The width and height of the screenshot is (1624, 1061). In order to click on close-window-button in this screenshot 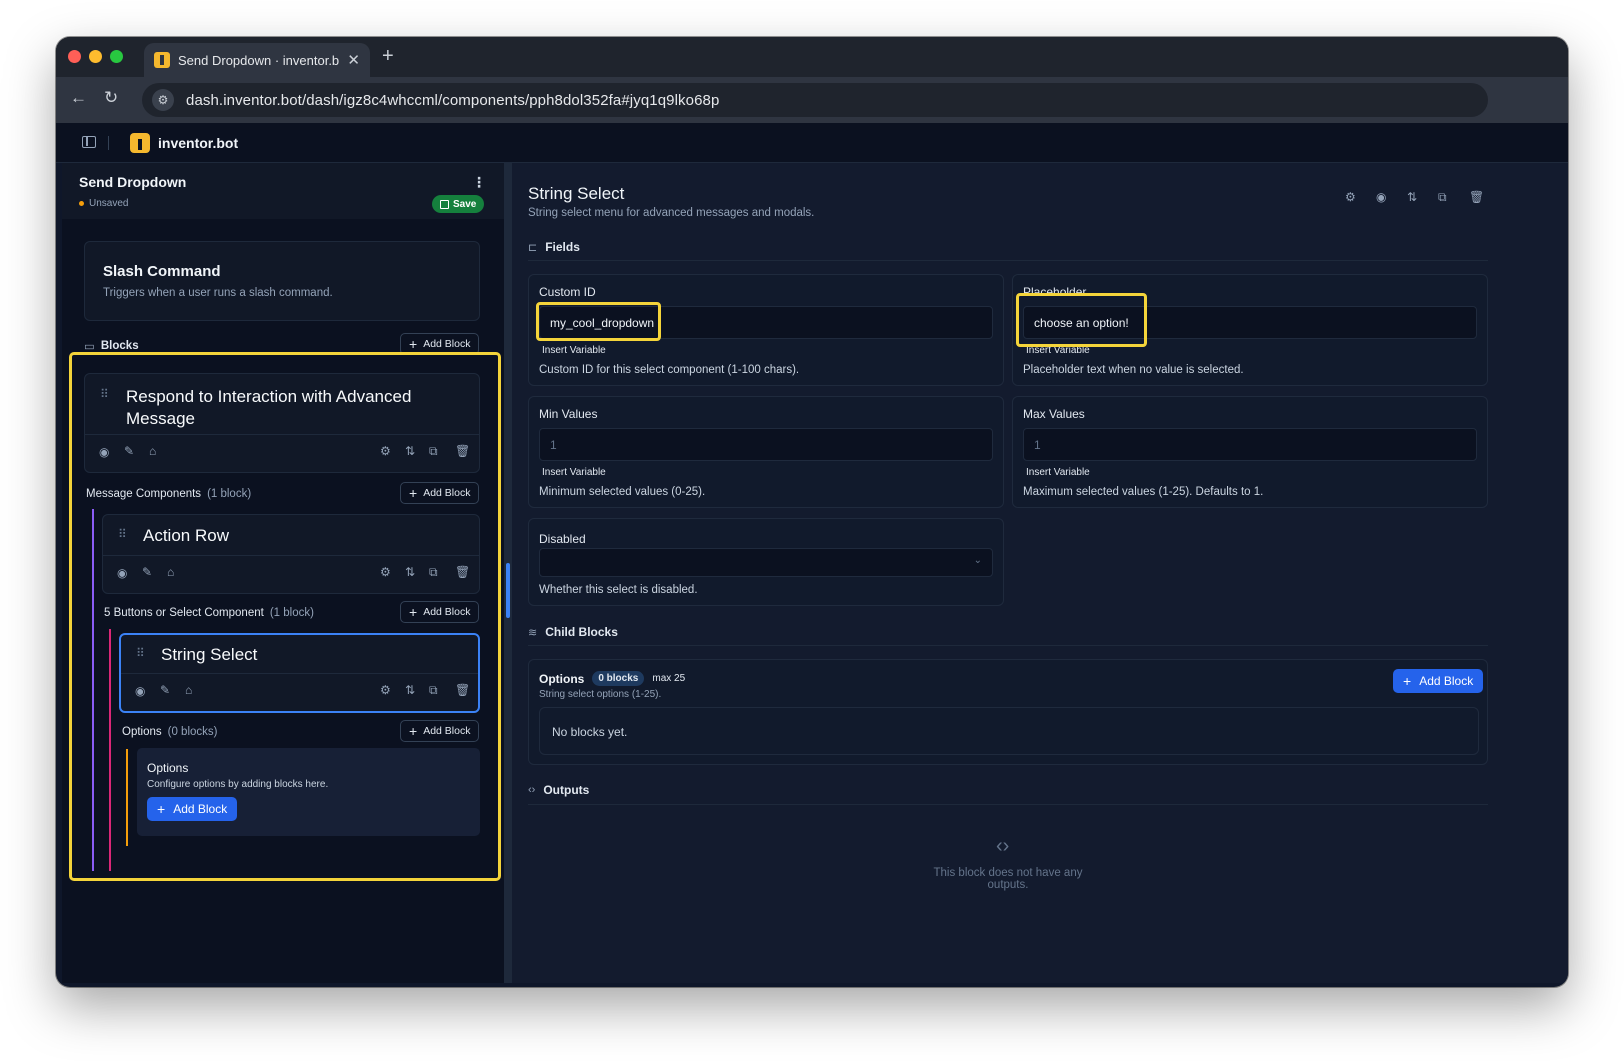, I will do `click(74, 56)`.